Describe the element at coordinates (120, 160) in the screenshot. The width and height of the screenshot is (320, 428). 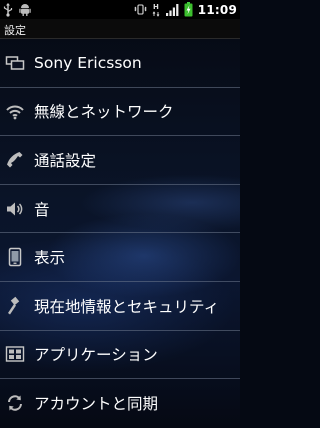
I see `settings-item-call-settings: 通話設定` at that location.